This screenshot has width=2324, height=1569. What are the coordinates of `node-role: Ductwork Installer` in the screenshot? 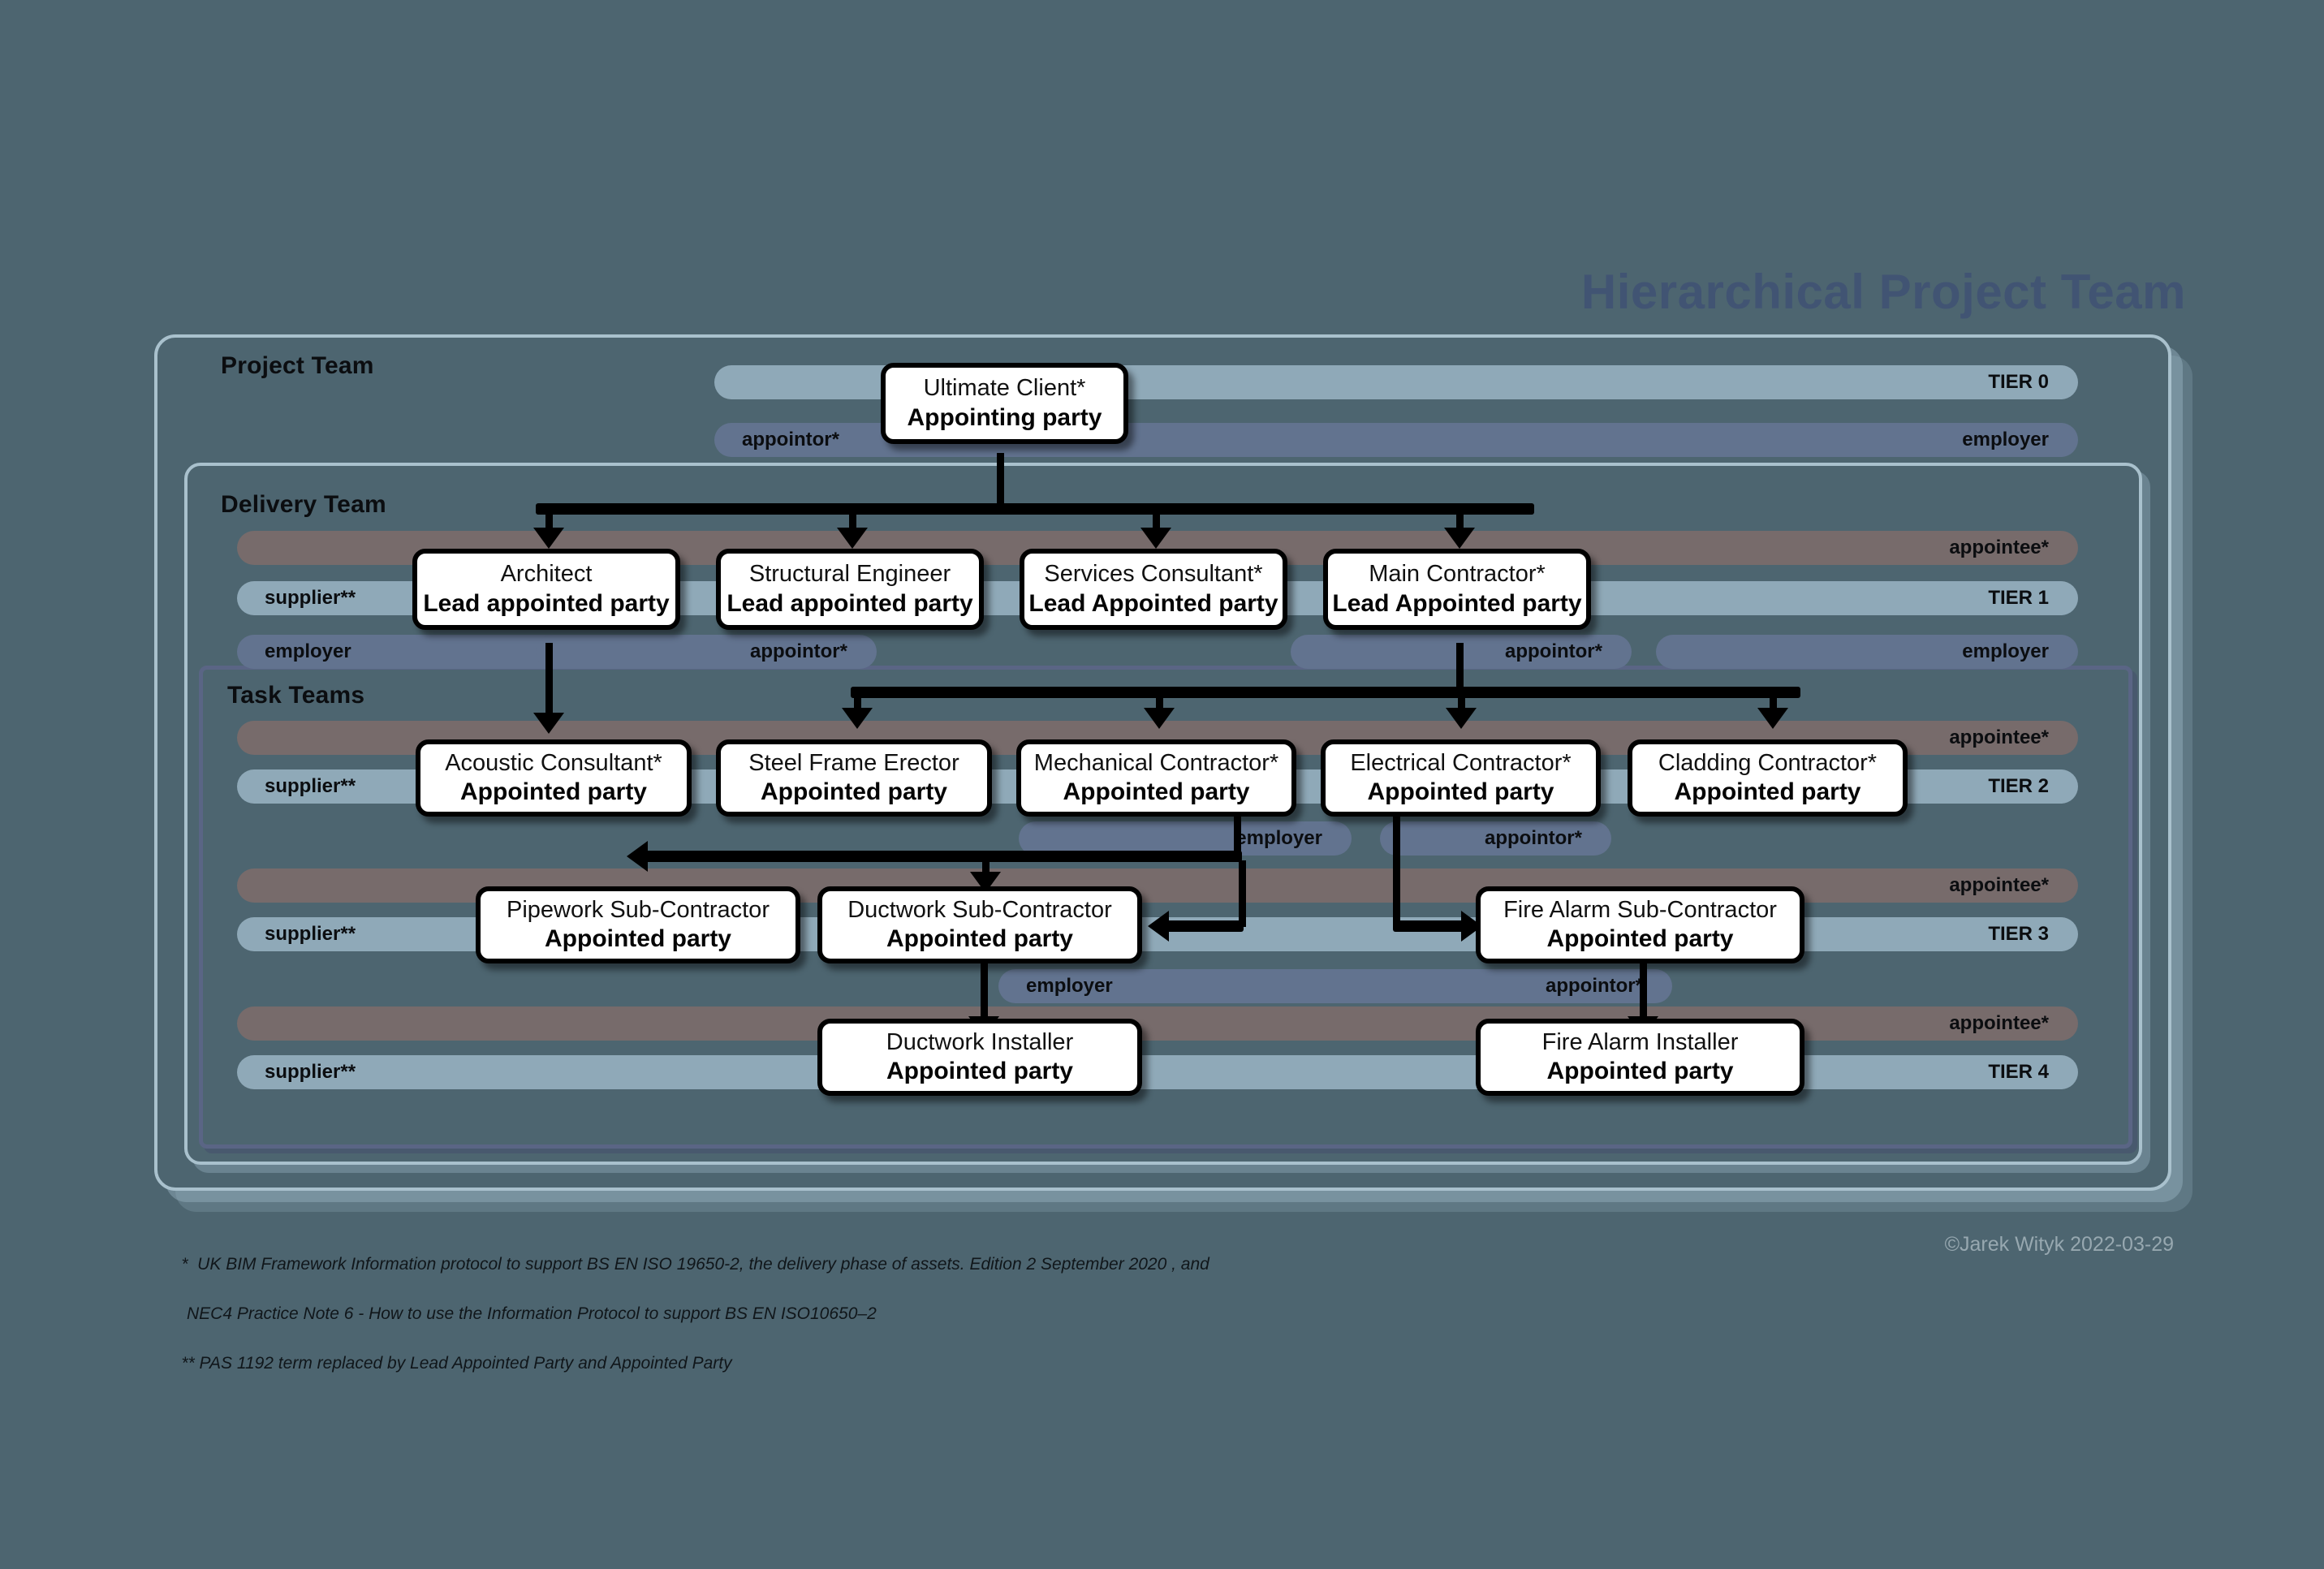 It's located at (980, 1041).